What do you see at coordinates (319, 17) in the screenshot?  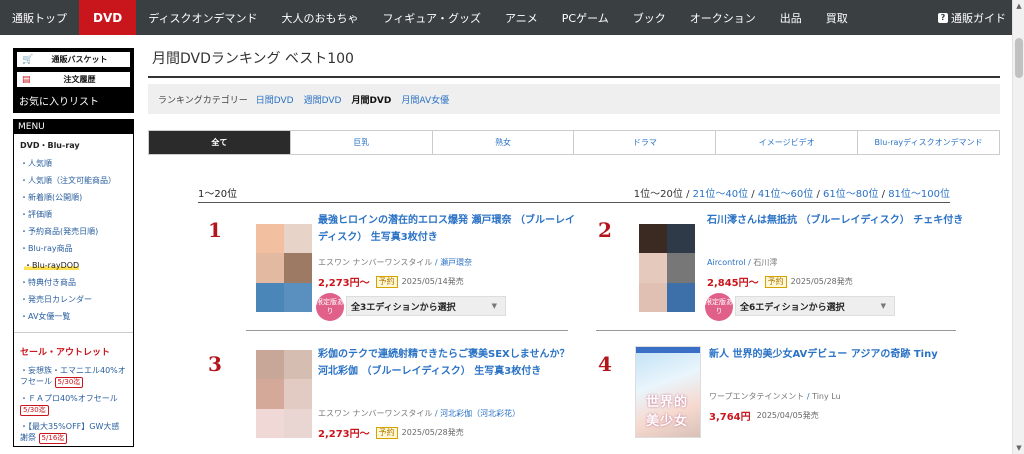 I see `nav-item-adult-toys: 大人のおもちゃ` at bounding box center [319, 17].